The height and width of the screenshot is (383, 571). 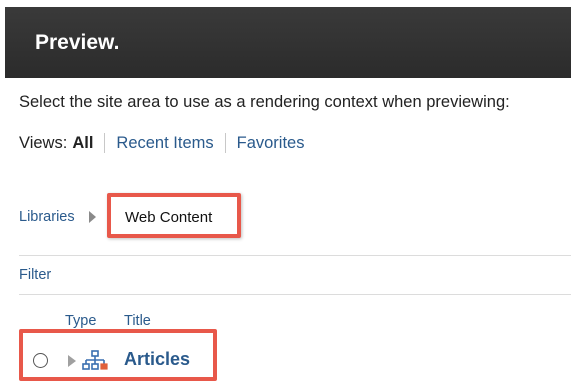 I want to click on views-label: Views:, so click(x=43, y=142).